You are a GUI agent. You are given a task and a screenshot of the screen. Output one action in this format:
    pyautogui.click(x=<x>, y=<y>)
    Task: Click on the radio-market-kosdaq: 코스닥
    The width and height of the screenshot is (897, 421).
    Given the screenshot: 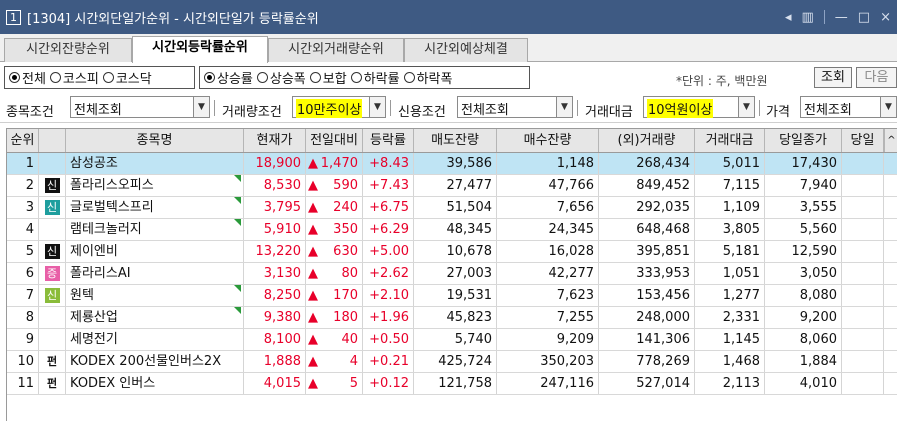 What is the action you would take?
    pyautogui.click(x=127, y=77)
    